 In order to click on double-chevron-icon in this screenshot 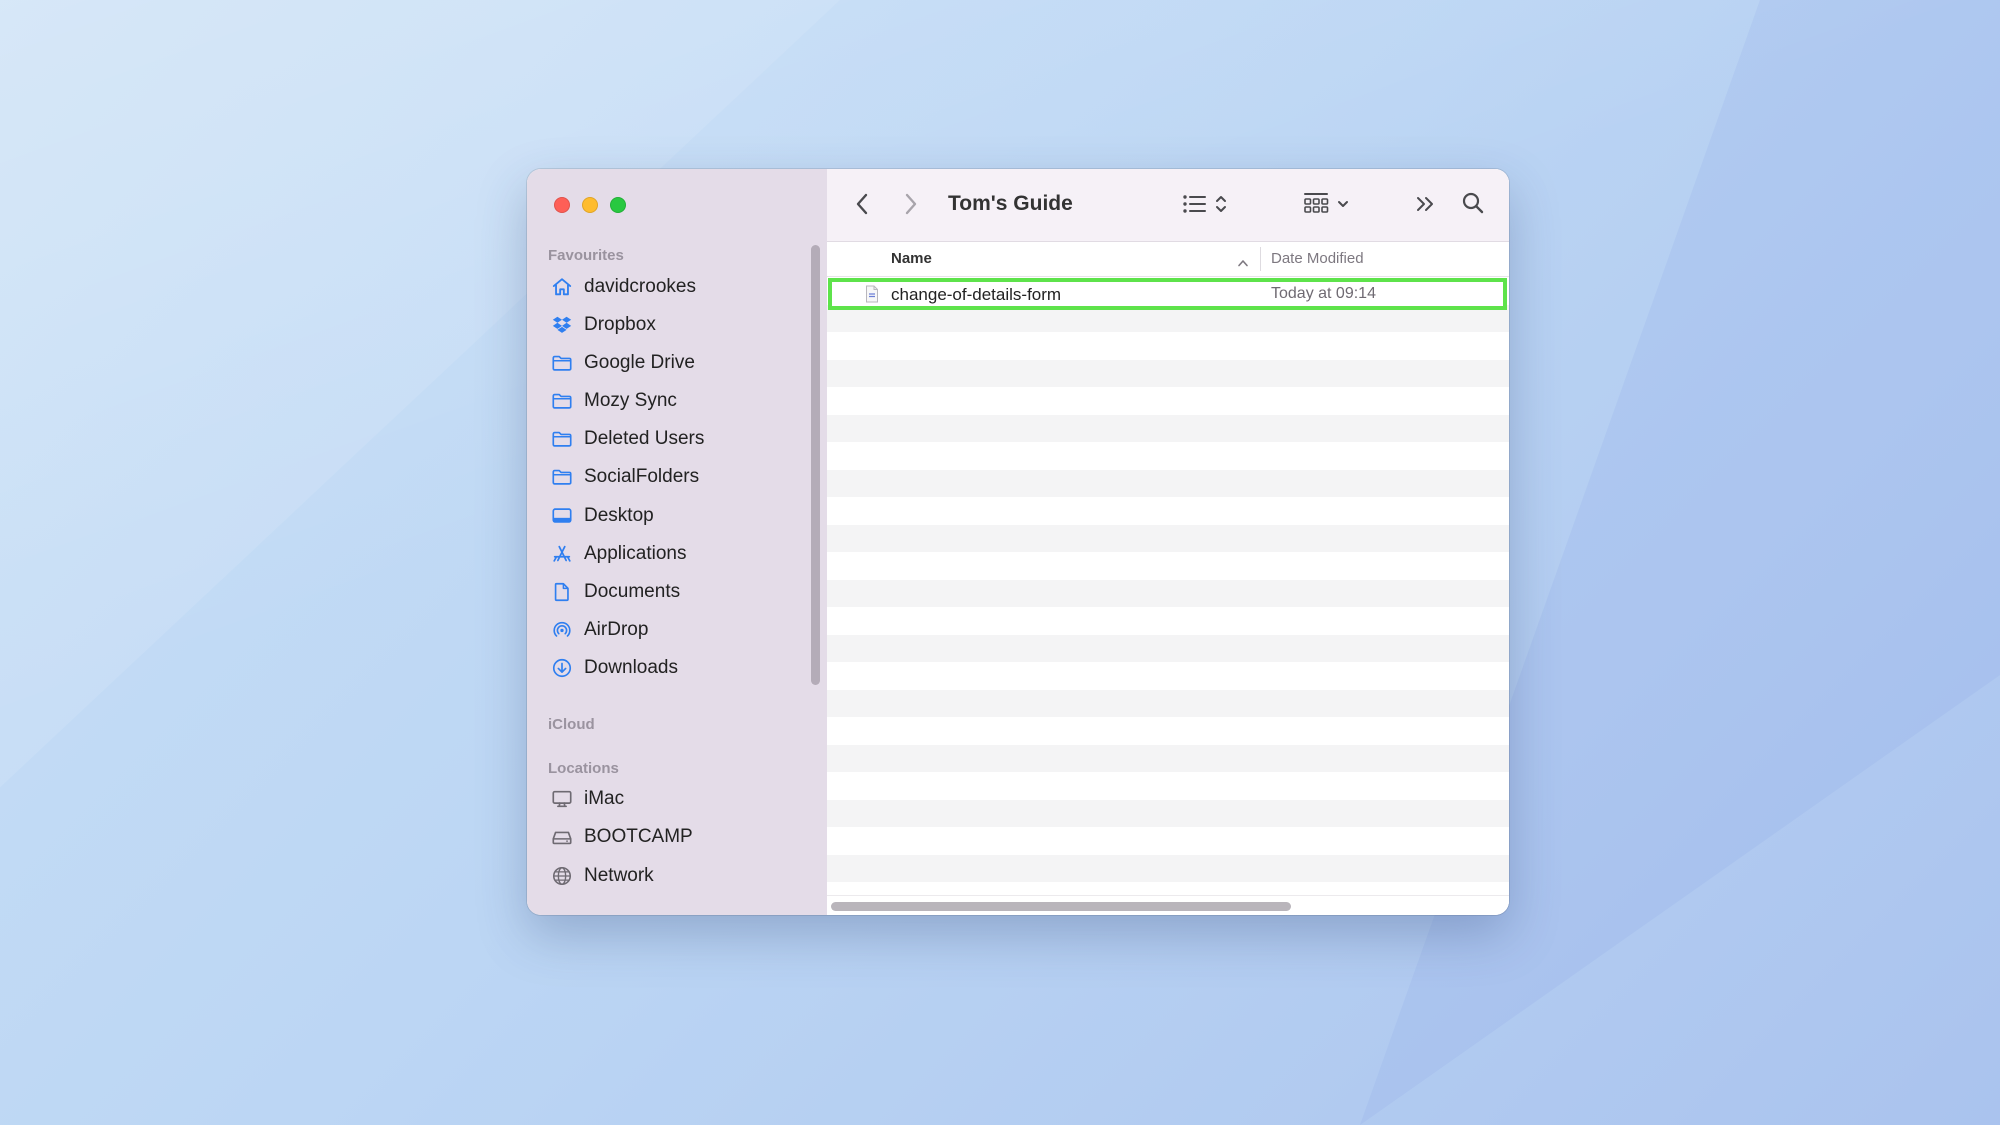, I will do `click(1426, 204)`.